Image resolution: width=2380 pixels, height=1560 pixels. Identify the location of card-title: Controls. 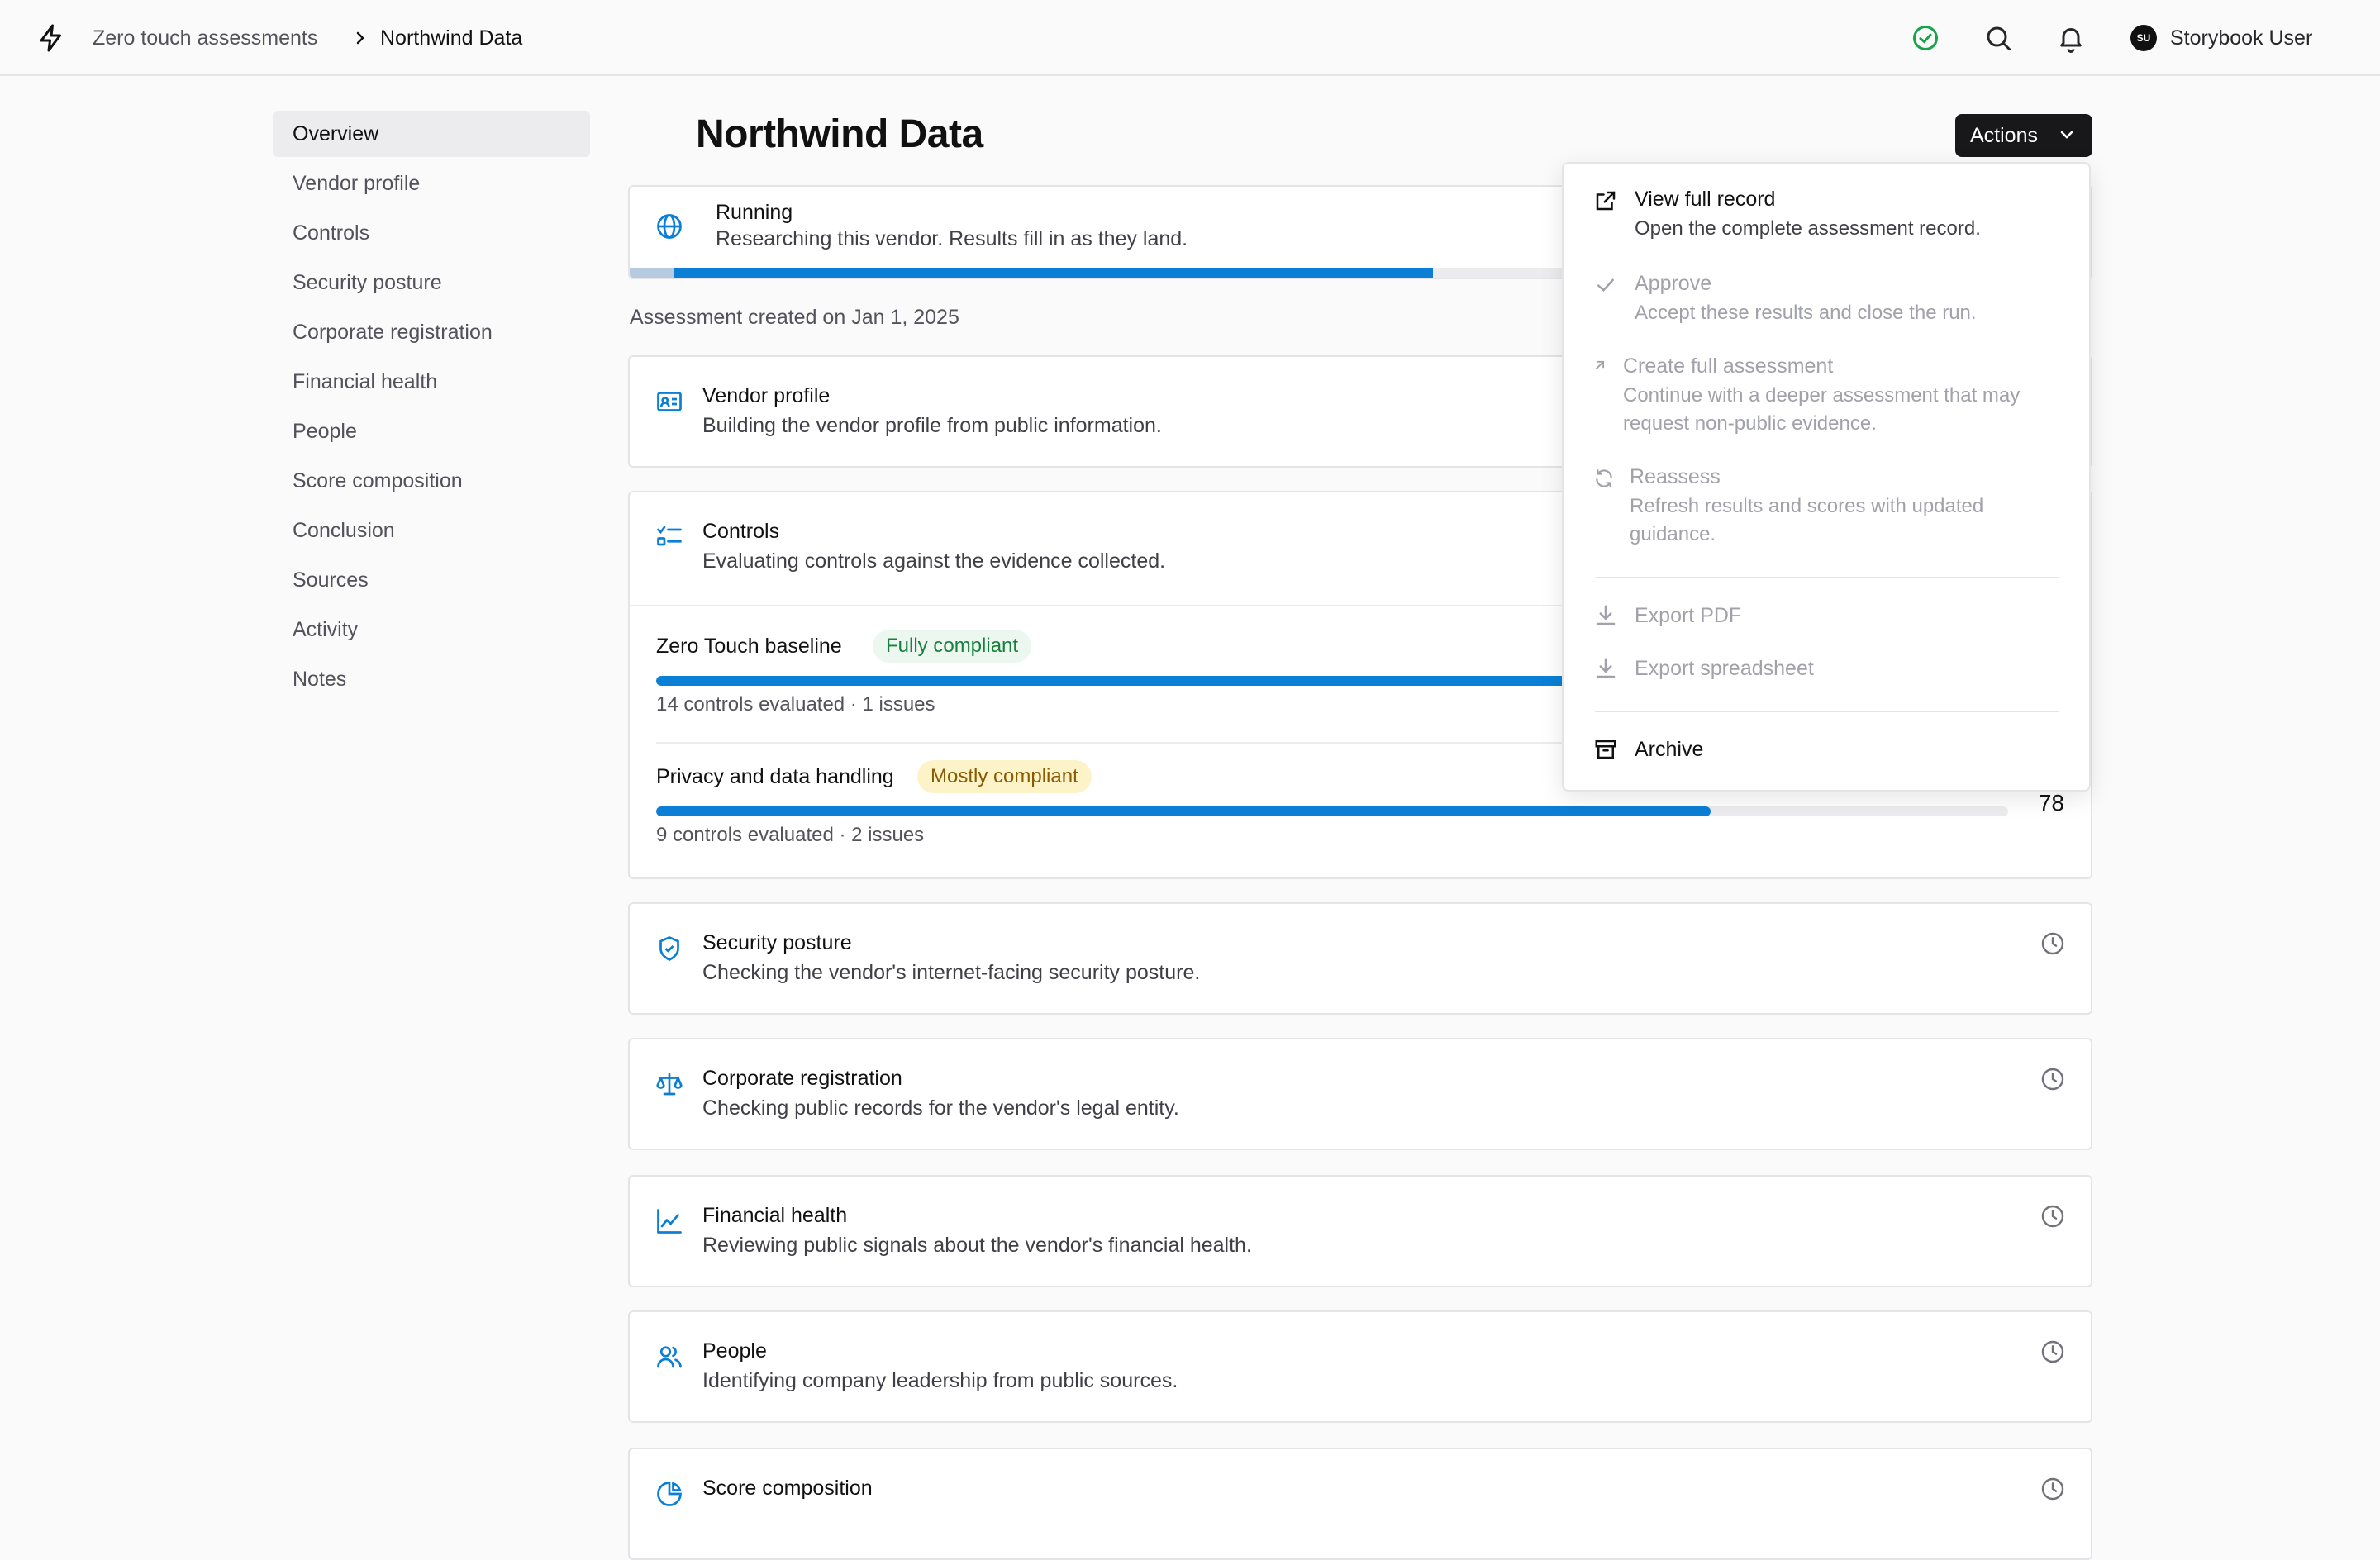
(741, 531).